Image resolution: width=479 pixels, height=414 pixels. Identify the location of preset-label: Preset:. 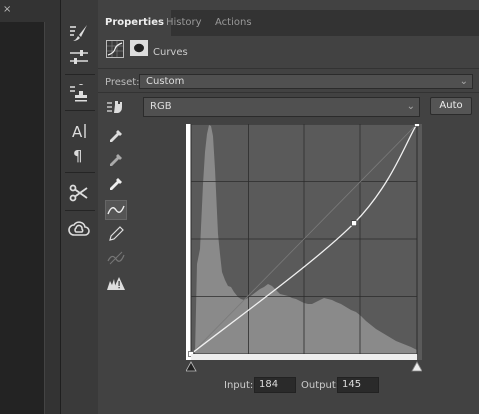
(122, 82).